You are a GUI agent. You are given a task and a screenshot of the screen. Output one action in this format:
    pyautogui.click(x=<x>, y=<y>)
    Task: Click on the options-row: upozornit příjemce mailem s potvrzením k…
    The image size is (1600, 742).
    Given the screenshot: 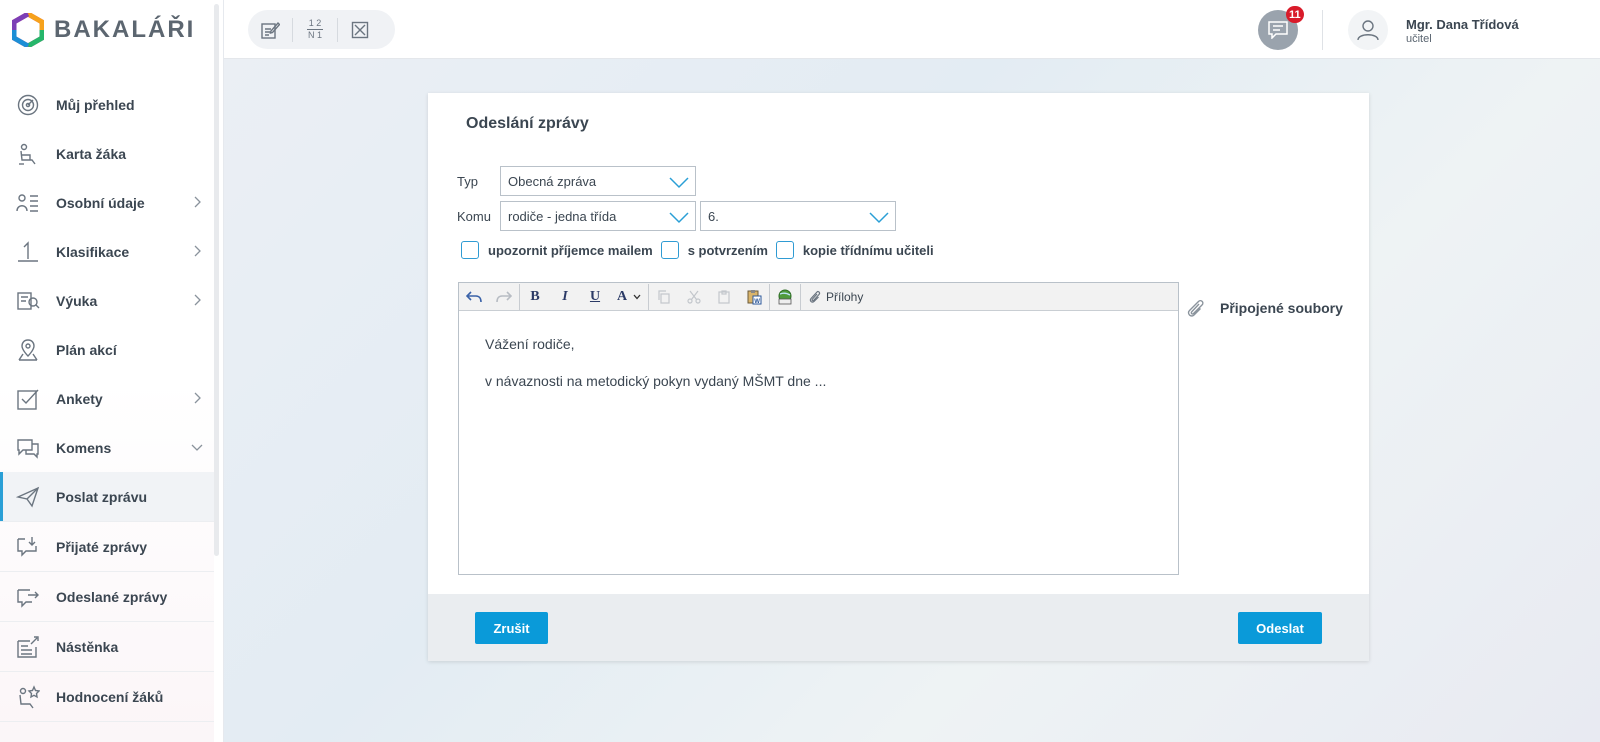 What is the action you would take?
    pyautogui.click(x=701, y=250)
    